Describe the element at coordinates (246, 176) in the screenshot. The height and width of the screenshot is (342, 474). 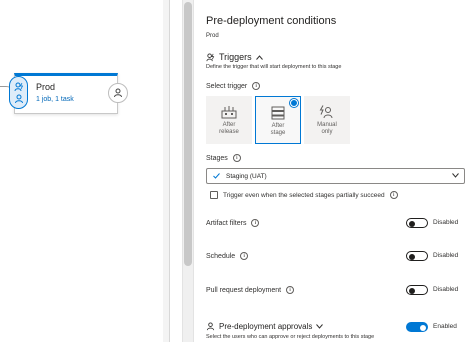
I see `stages-dropdown-value: Staging (UAT)` at that location.